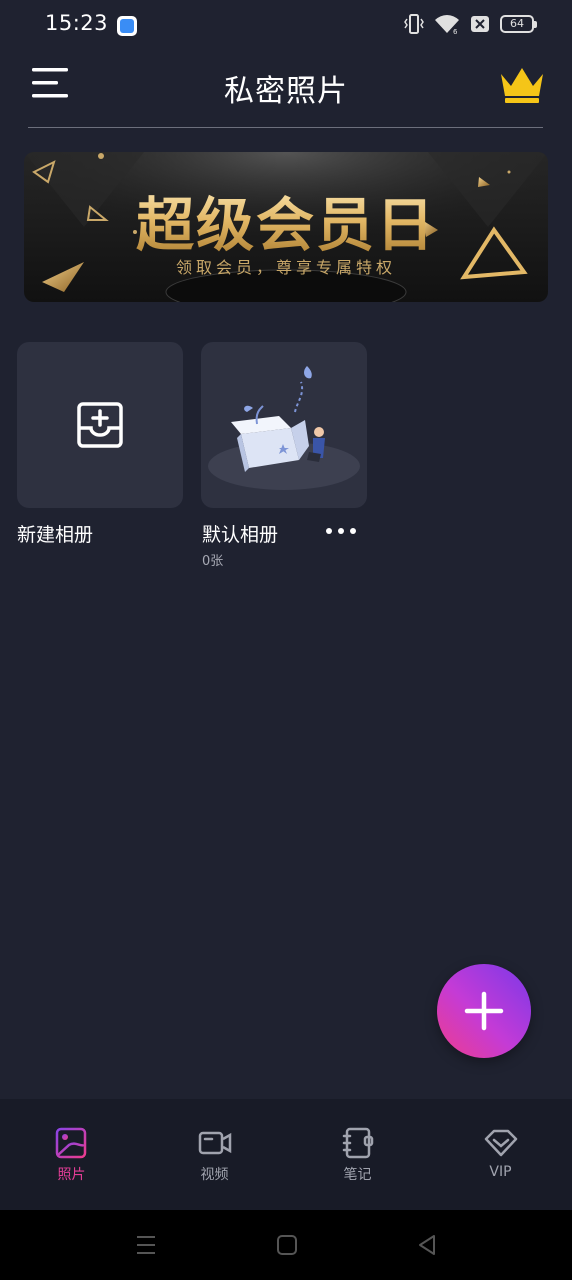 The image size is (572, 1280). Describe the element at coordinates (500, 1172) in the screenshot. I see `nav-label-vip: VIP` at that location.